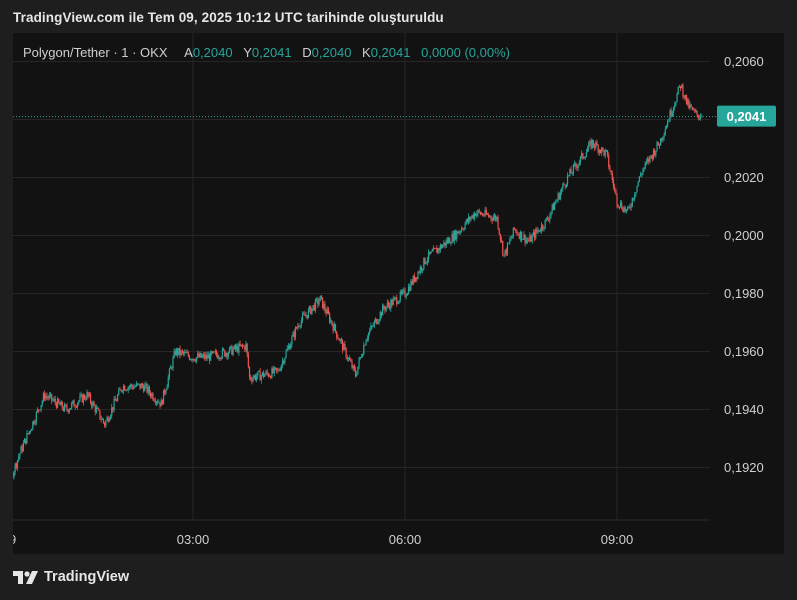 The height and width of the screenshot is (600, 797). Describe the element at coordinates (71, 577) in the screenshot. I see `tradingview-logo: TradingView` at that location.